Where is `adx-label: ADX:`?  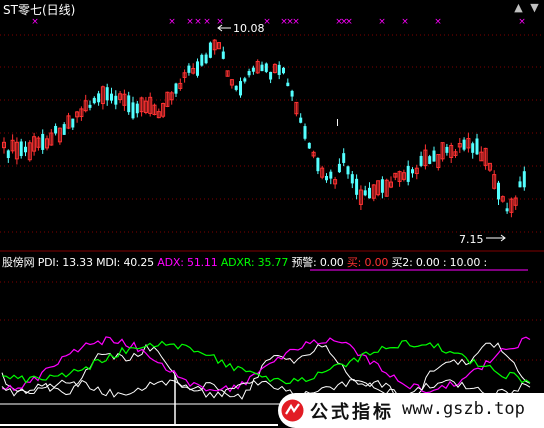 adx-label: ADX: is located at coordinates (170, 262).